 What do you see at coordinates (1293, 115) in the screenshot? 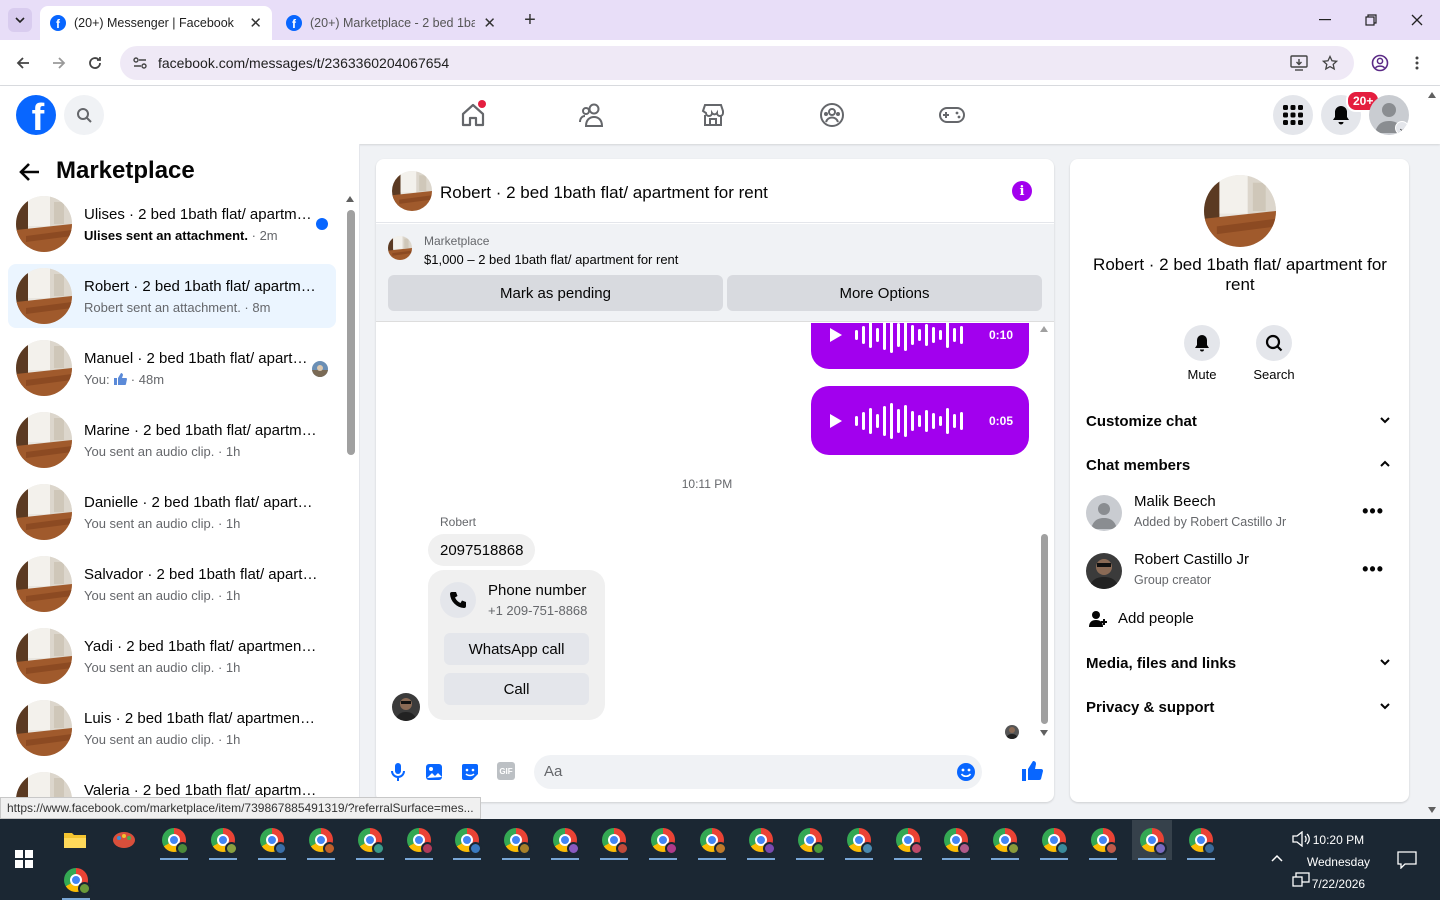
I see `menu-button` at bounding box center [1293, 115].